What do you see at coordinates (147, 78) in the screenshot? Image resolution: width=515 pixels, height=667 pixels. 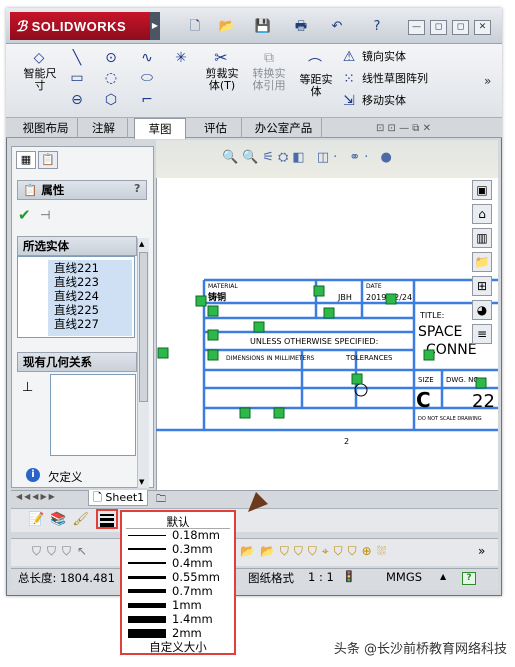 I see `ellipse-tool-icon: ⬭` at bounding box center [147, 78].